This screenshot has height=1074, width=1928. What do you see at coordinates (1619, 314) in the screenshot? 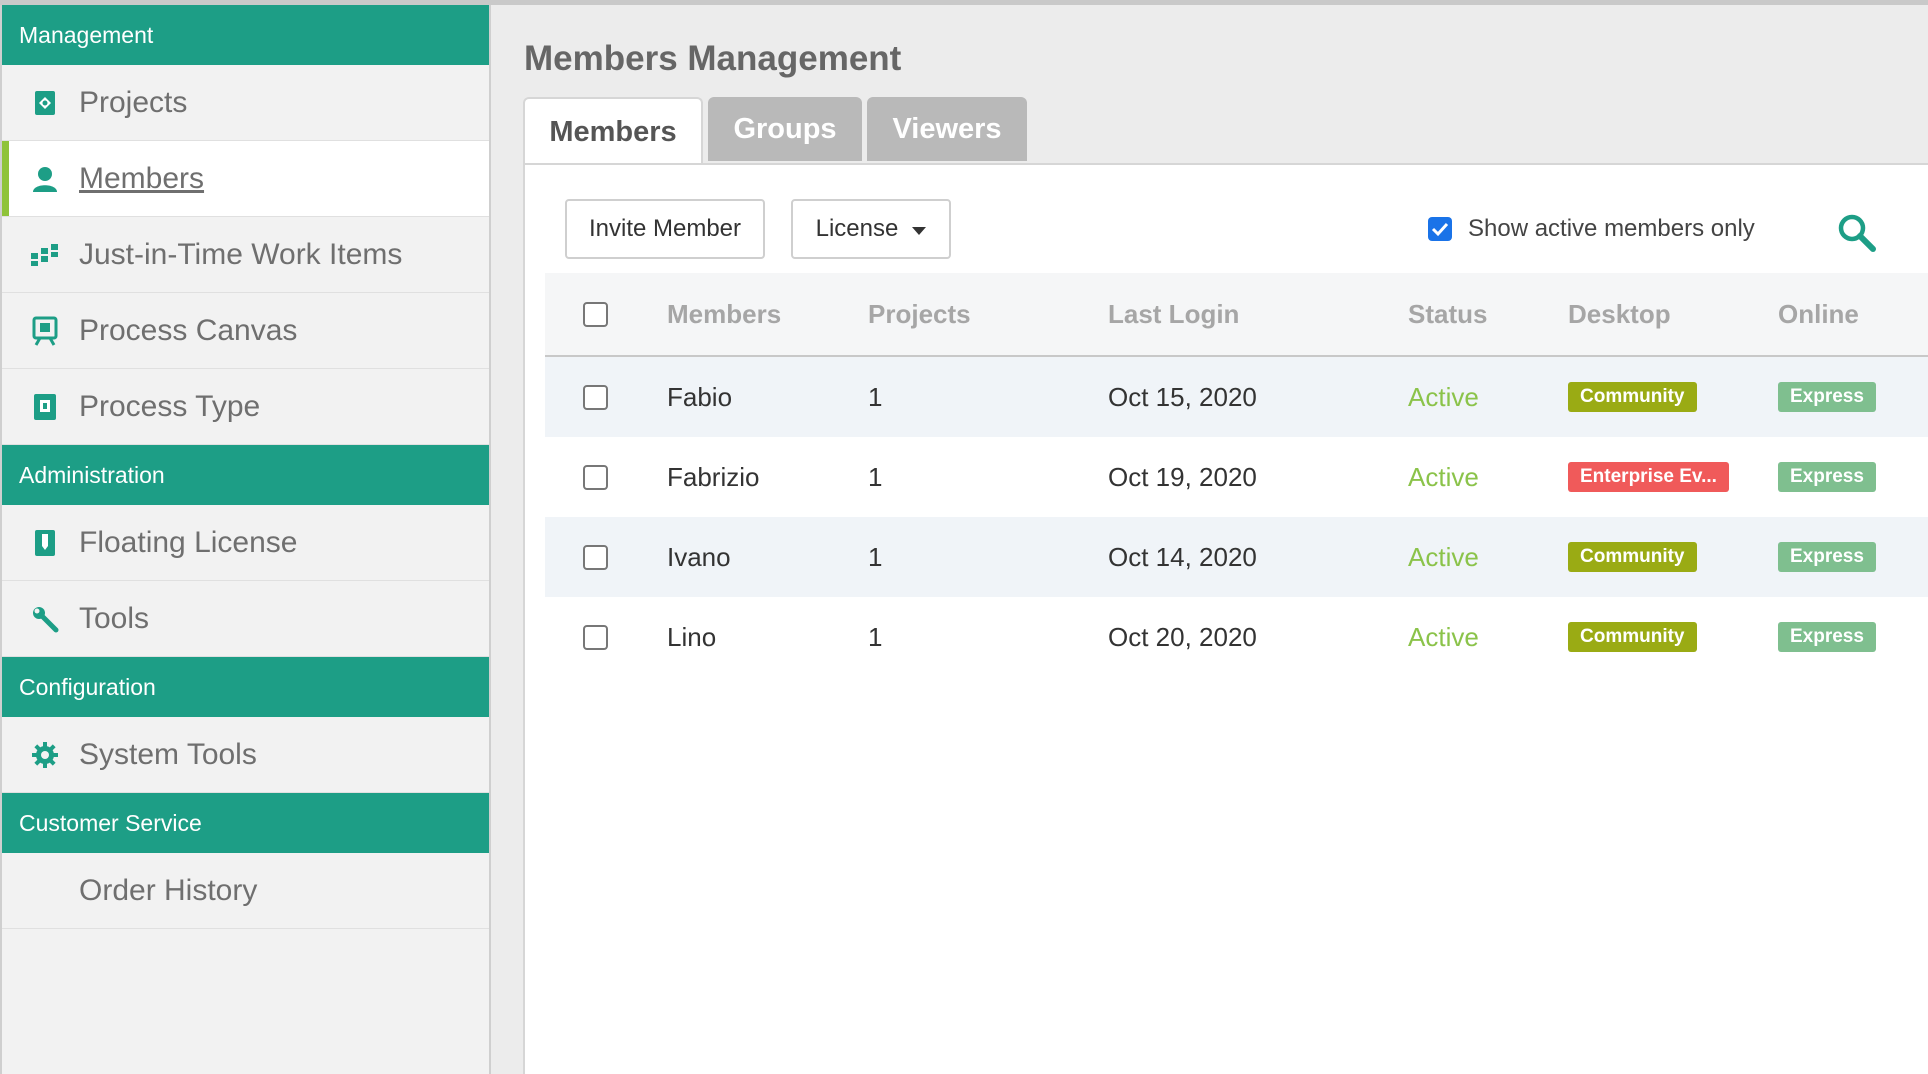
I see `column-header-desktop: Desktop` at bounding box center [1619, 314].